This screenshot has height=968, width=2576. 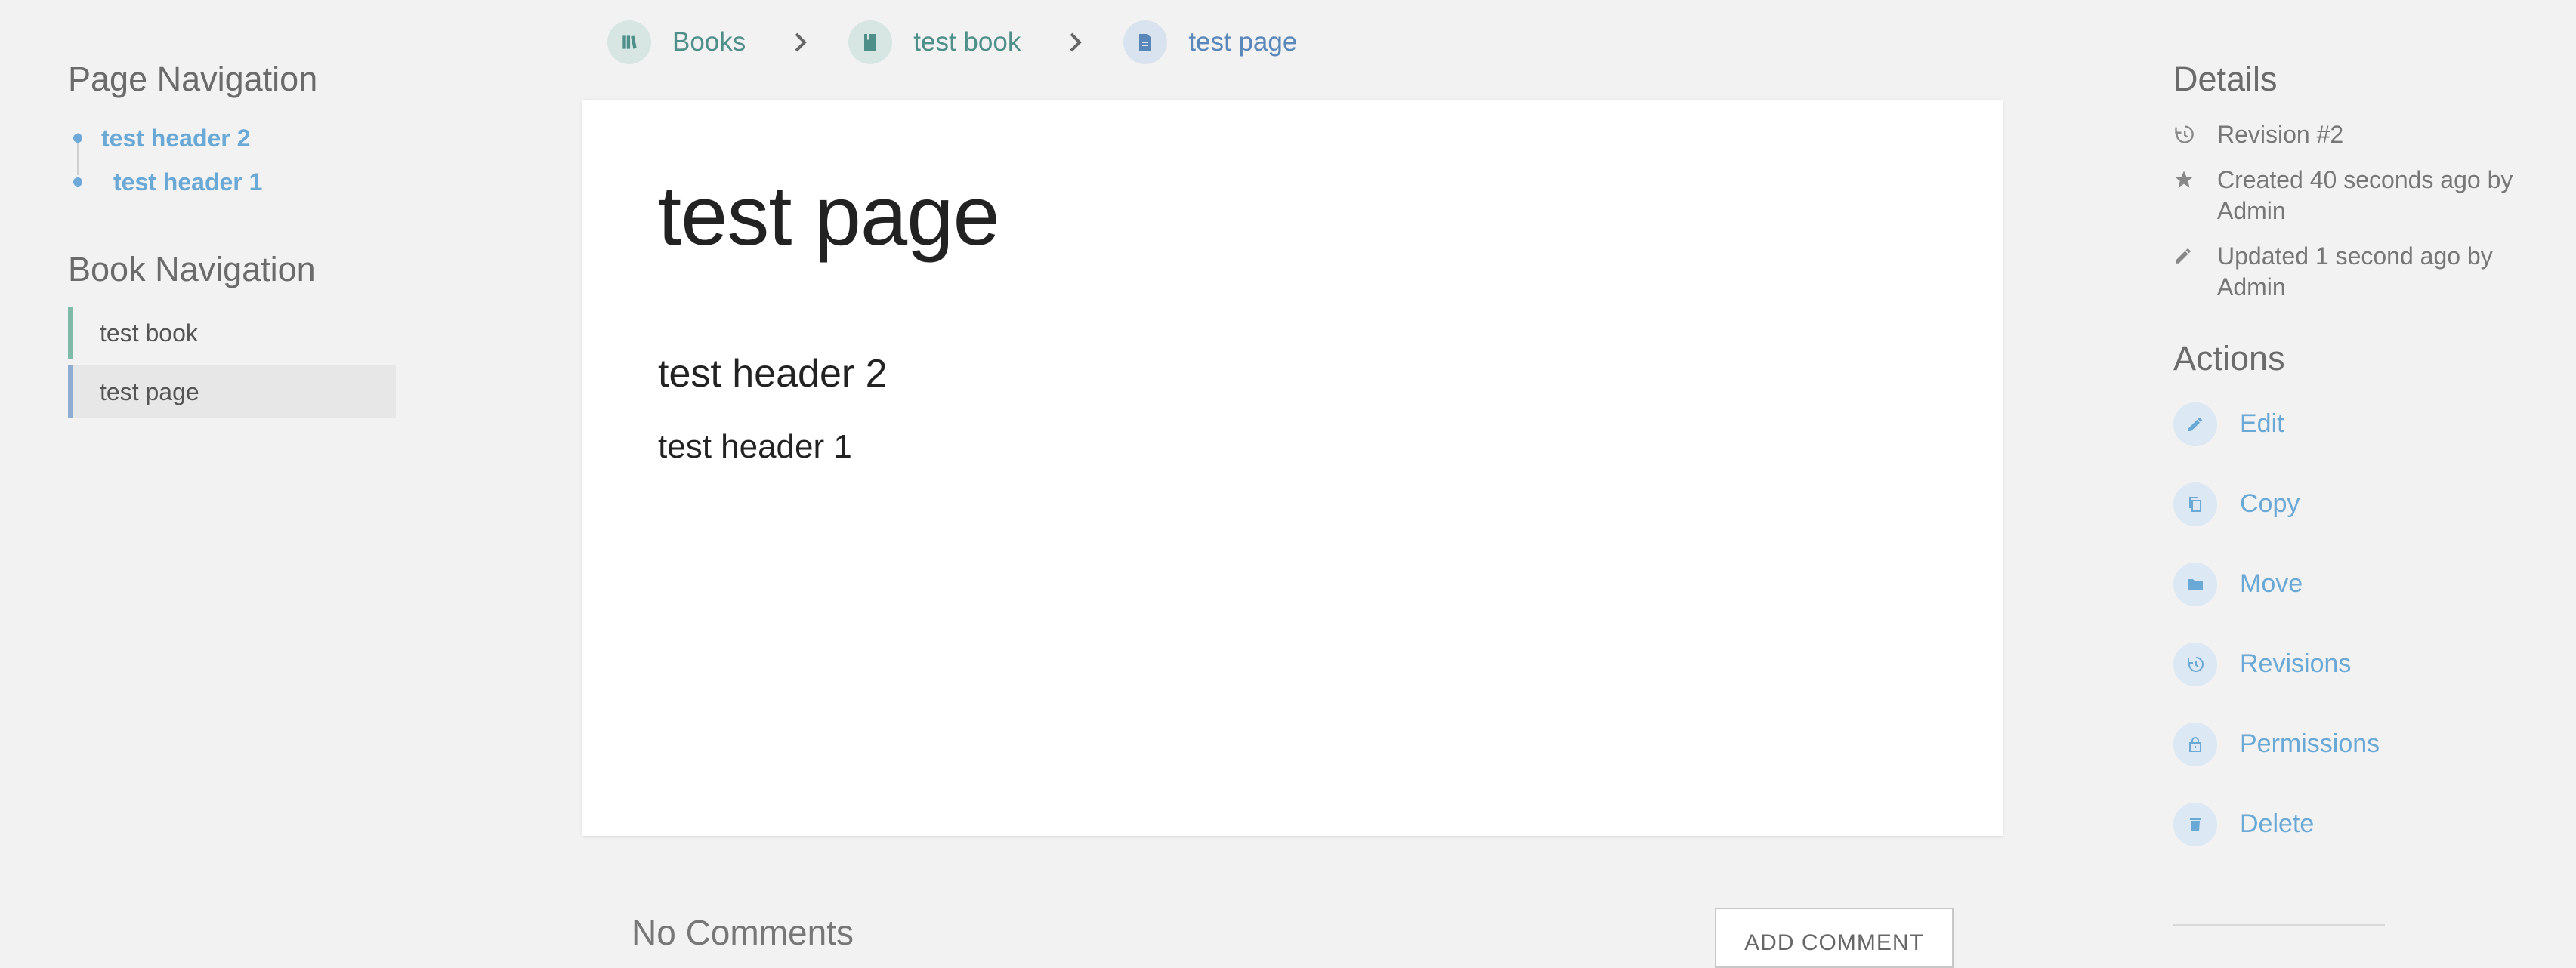 I want to click on edit-action: Edit, so click(x=2347, y=424).